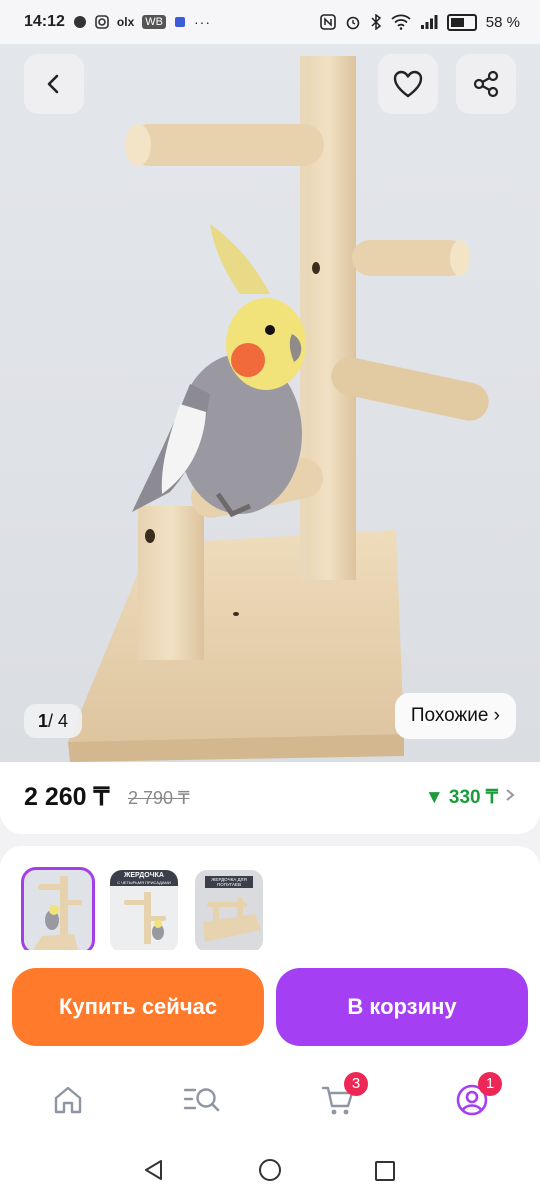 Image resolution: width=540 pixels, height=1200 pixels. I want to click on home-icon, so click(68, 1100).